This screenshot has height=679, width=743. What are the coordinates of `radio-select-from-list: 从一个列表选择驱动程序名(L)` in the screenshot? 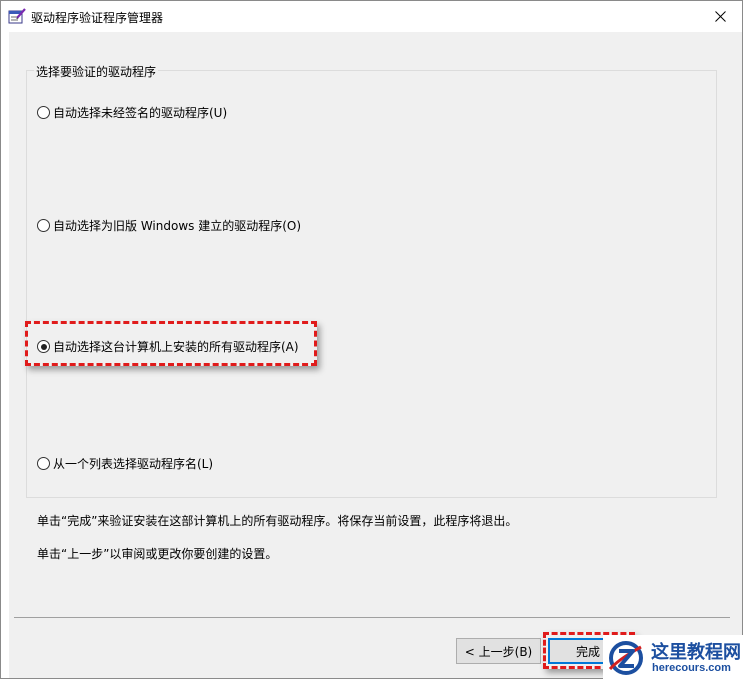 It's located at (125, 463).